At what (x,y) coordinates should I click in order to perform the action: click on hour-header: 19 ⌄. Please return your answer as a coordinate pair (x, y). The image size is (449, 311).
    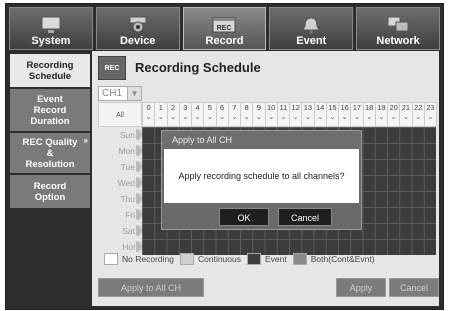
    Looking at the image, I should click on (381, 114).